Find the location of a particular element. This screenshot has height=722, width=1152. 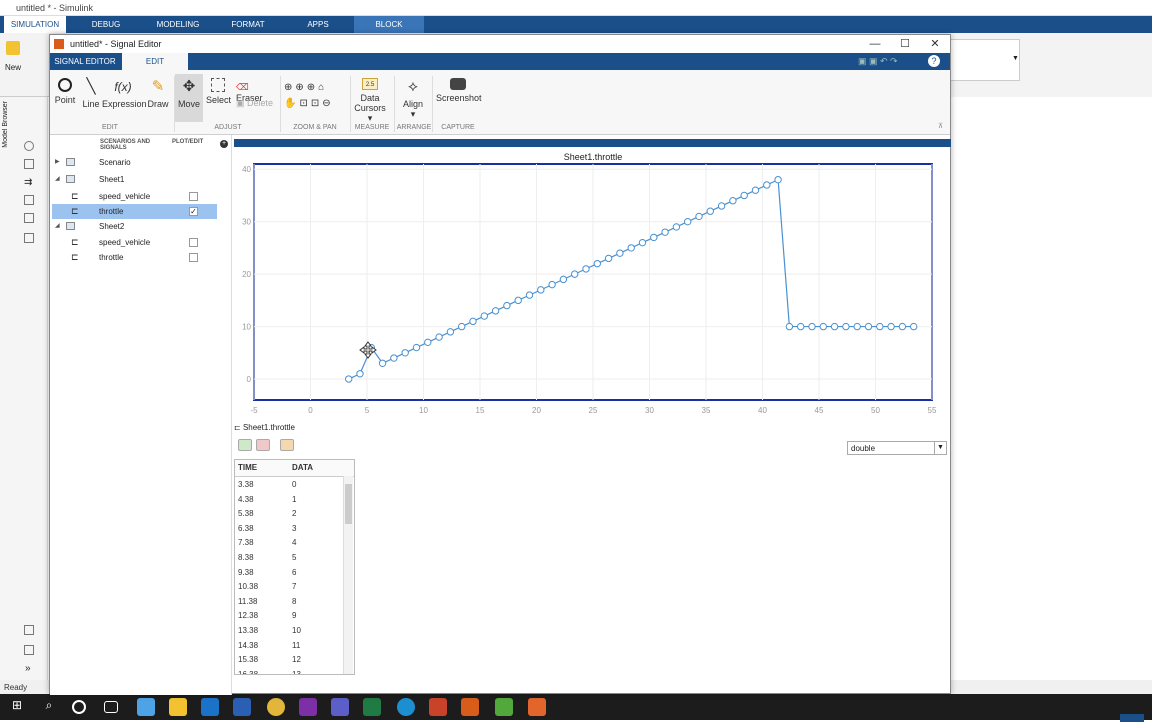

plot-checkbox is located at coordinates (193, 257).